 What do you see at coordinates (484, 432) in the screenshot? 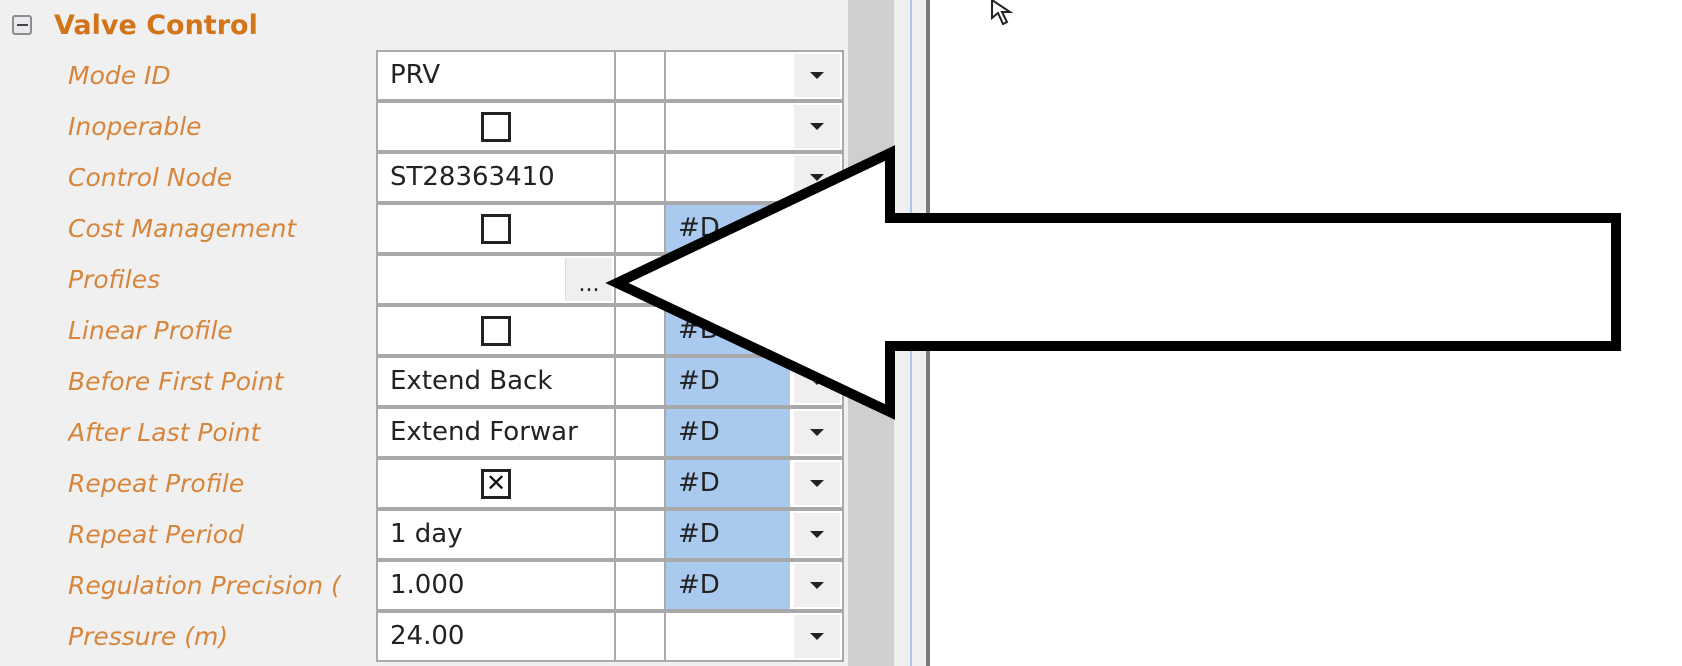
I see `property-value-text: Extend Forwar` at bounding box center [484, 432].